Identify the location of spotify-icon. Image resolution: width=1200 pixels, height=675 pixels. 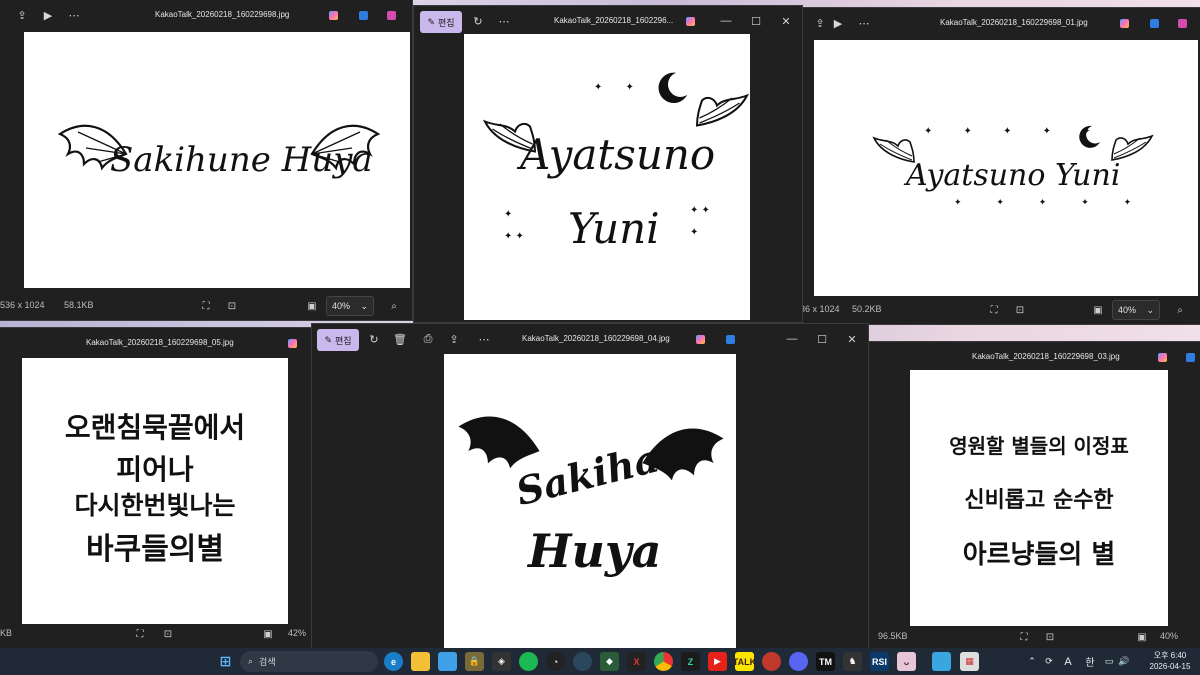
(528, 661).